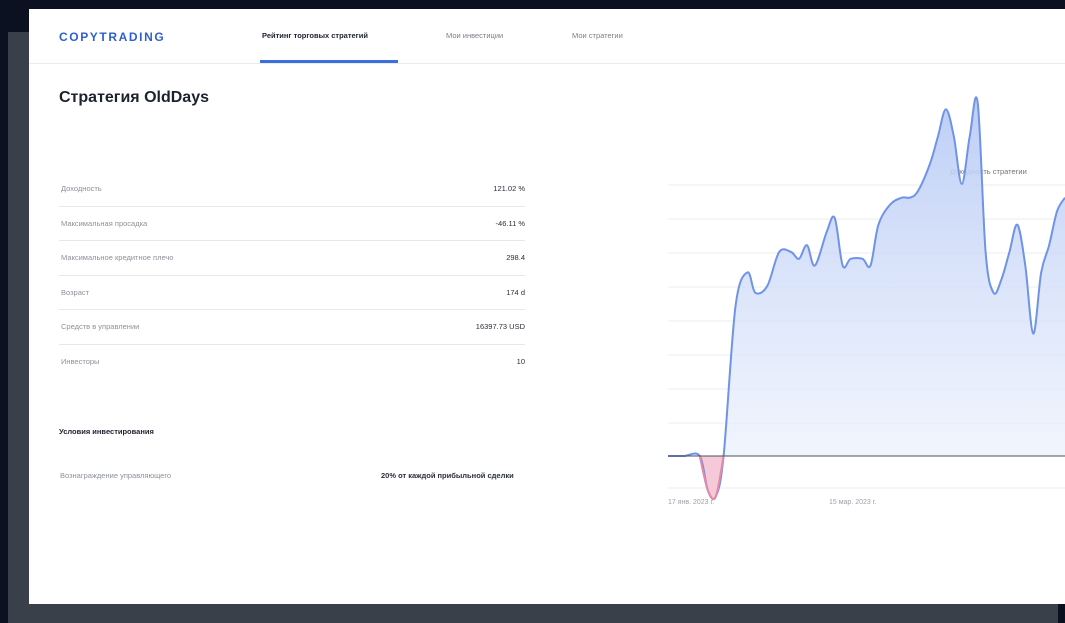 The height and width of the screenshot is (623, 1065). I want to click on x-tick-label: 15 мар. 2023 г., so click(852, 502).